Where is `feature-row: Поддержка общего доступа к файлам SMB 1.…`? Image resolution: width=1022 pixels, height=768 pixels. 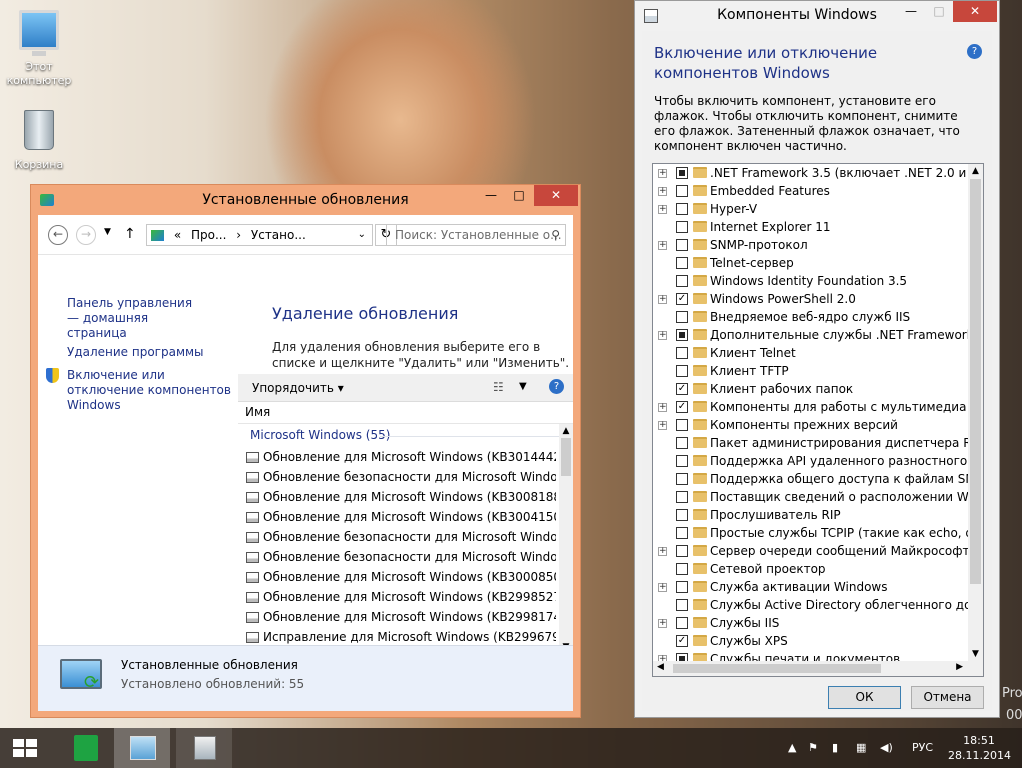 feature-row: Поддержка общего доступа к файлам SMB 1.… is located at coordinates (818, 479).